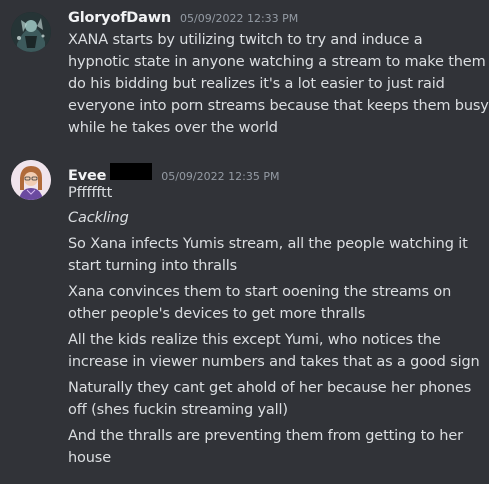 This screenshot has height=484, width=489. What do you see at coordinates (153, 266) in the screenshot?
I see `message-text-line: start turning into thralls` at bounding box center [153, 266].